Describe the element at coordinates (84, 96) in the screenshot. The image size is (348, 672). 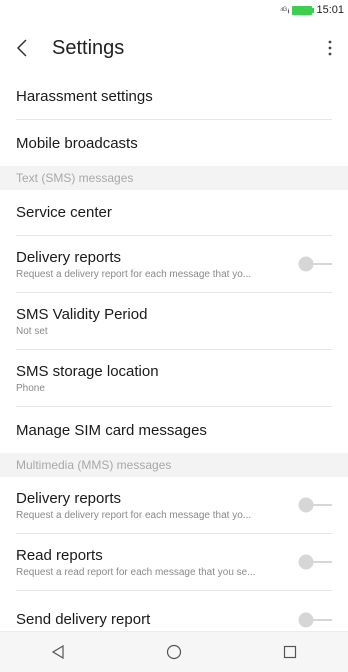
I see `item-title: Harassment settings` at that location.